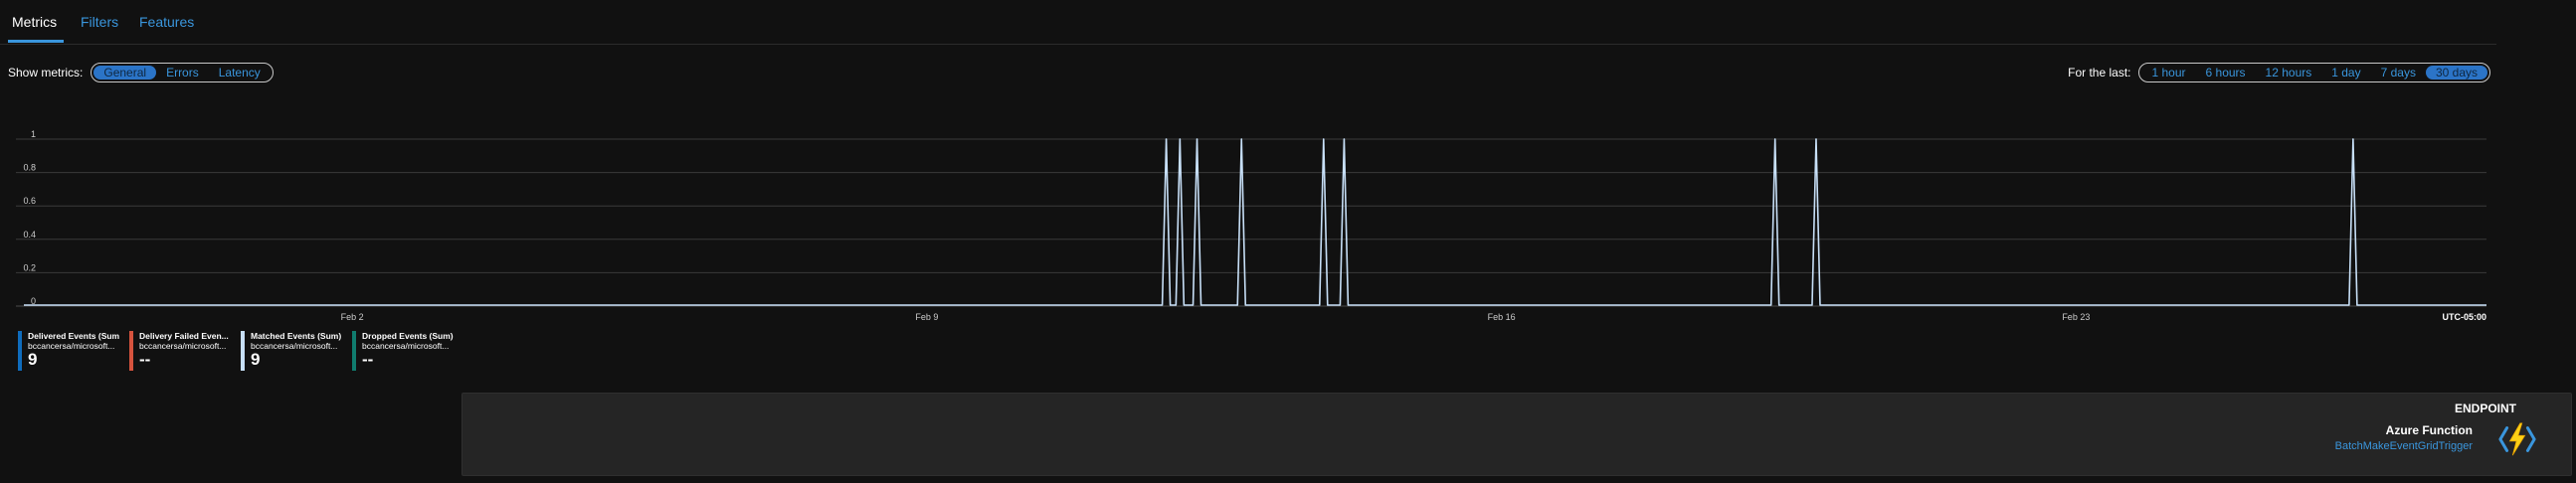 The width and height of the screenshot is (2576, 483). What do you see at coordinates (1502, 317) in the screenshot?
I see `x-tick-label: Feb 16` at bounding box center [1502, 317].